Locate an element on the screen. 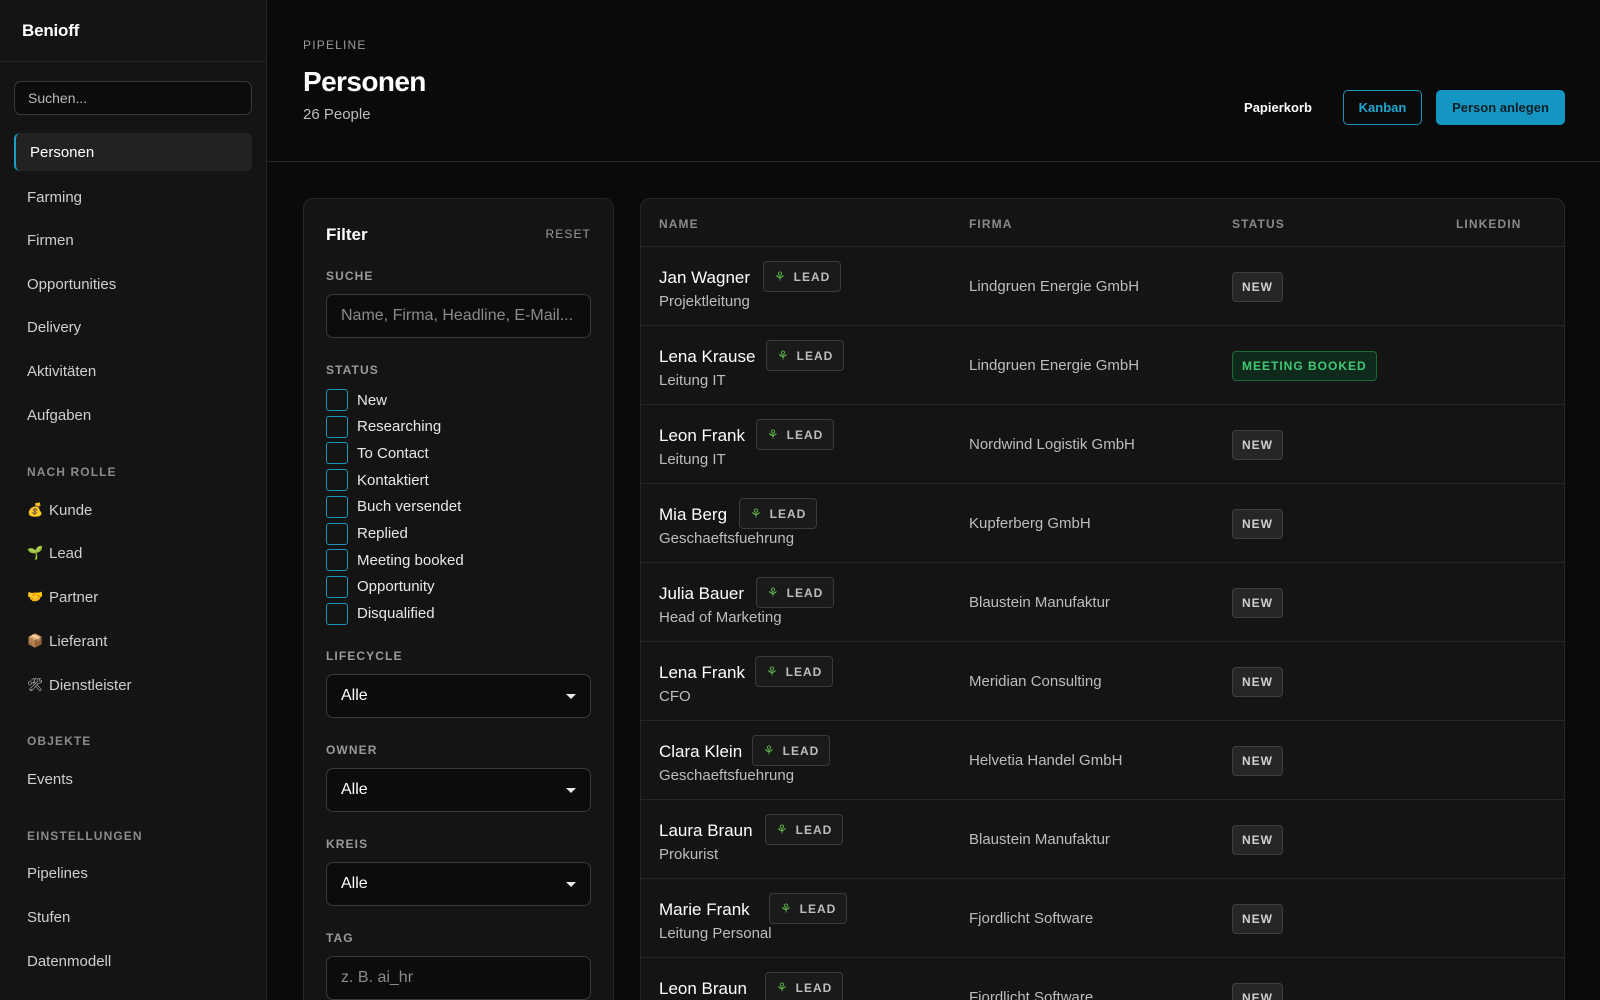 This screenshot has width=1600, height=1000. person-name: Clara Klein is located at coordinates (700, 752).